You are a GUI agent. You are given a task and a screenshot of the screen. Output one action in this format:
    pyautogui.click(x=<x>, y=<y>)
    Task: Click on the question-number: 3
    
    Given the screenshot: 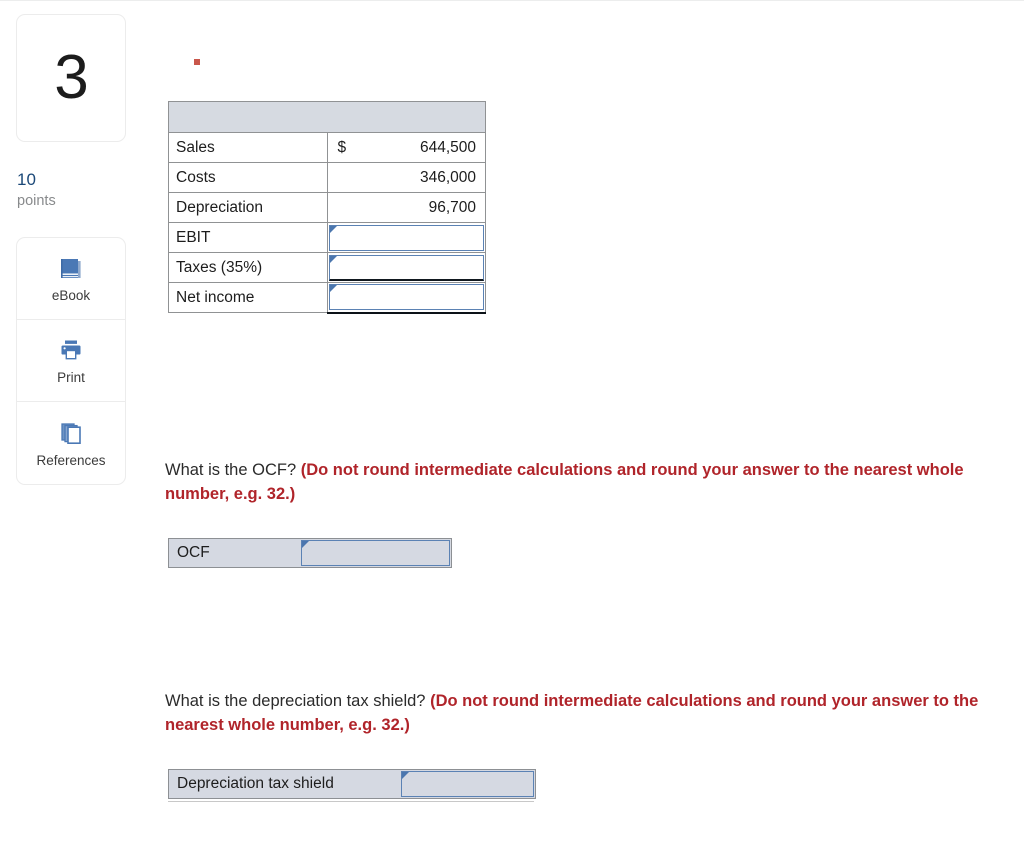 What is the action you would take?
    pyautogui.click(x=71, y=77)
    